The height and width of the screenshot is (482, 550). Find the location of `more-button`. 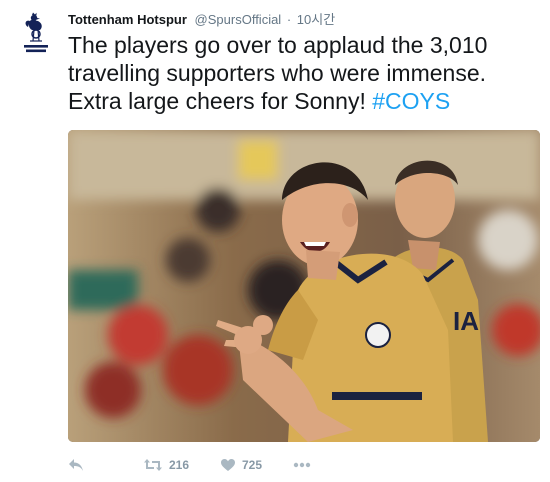

more-button is located at coordinates (302, 465).